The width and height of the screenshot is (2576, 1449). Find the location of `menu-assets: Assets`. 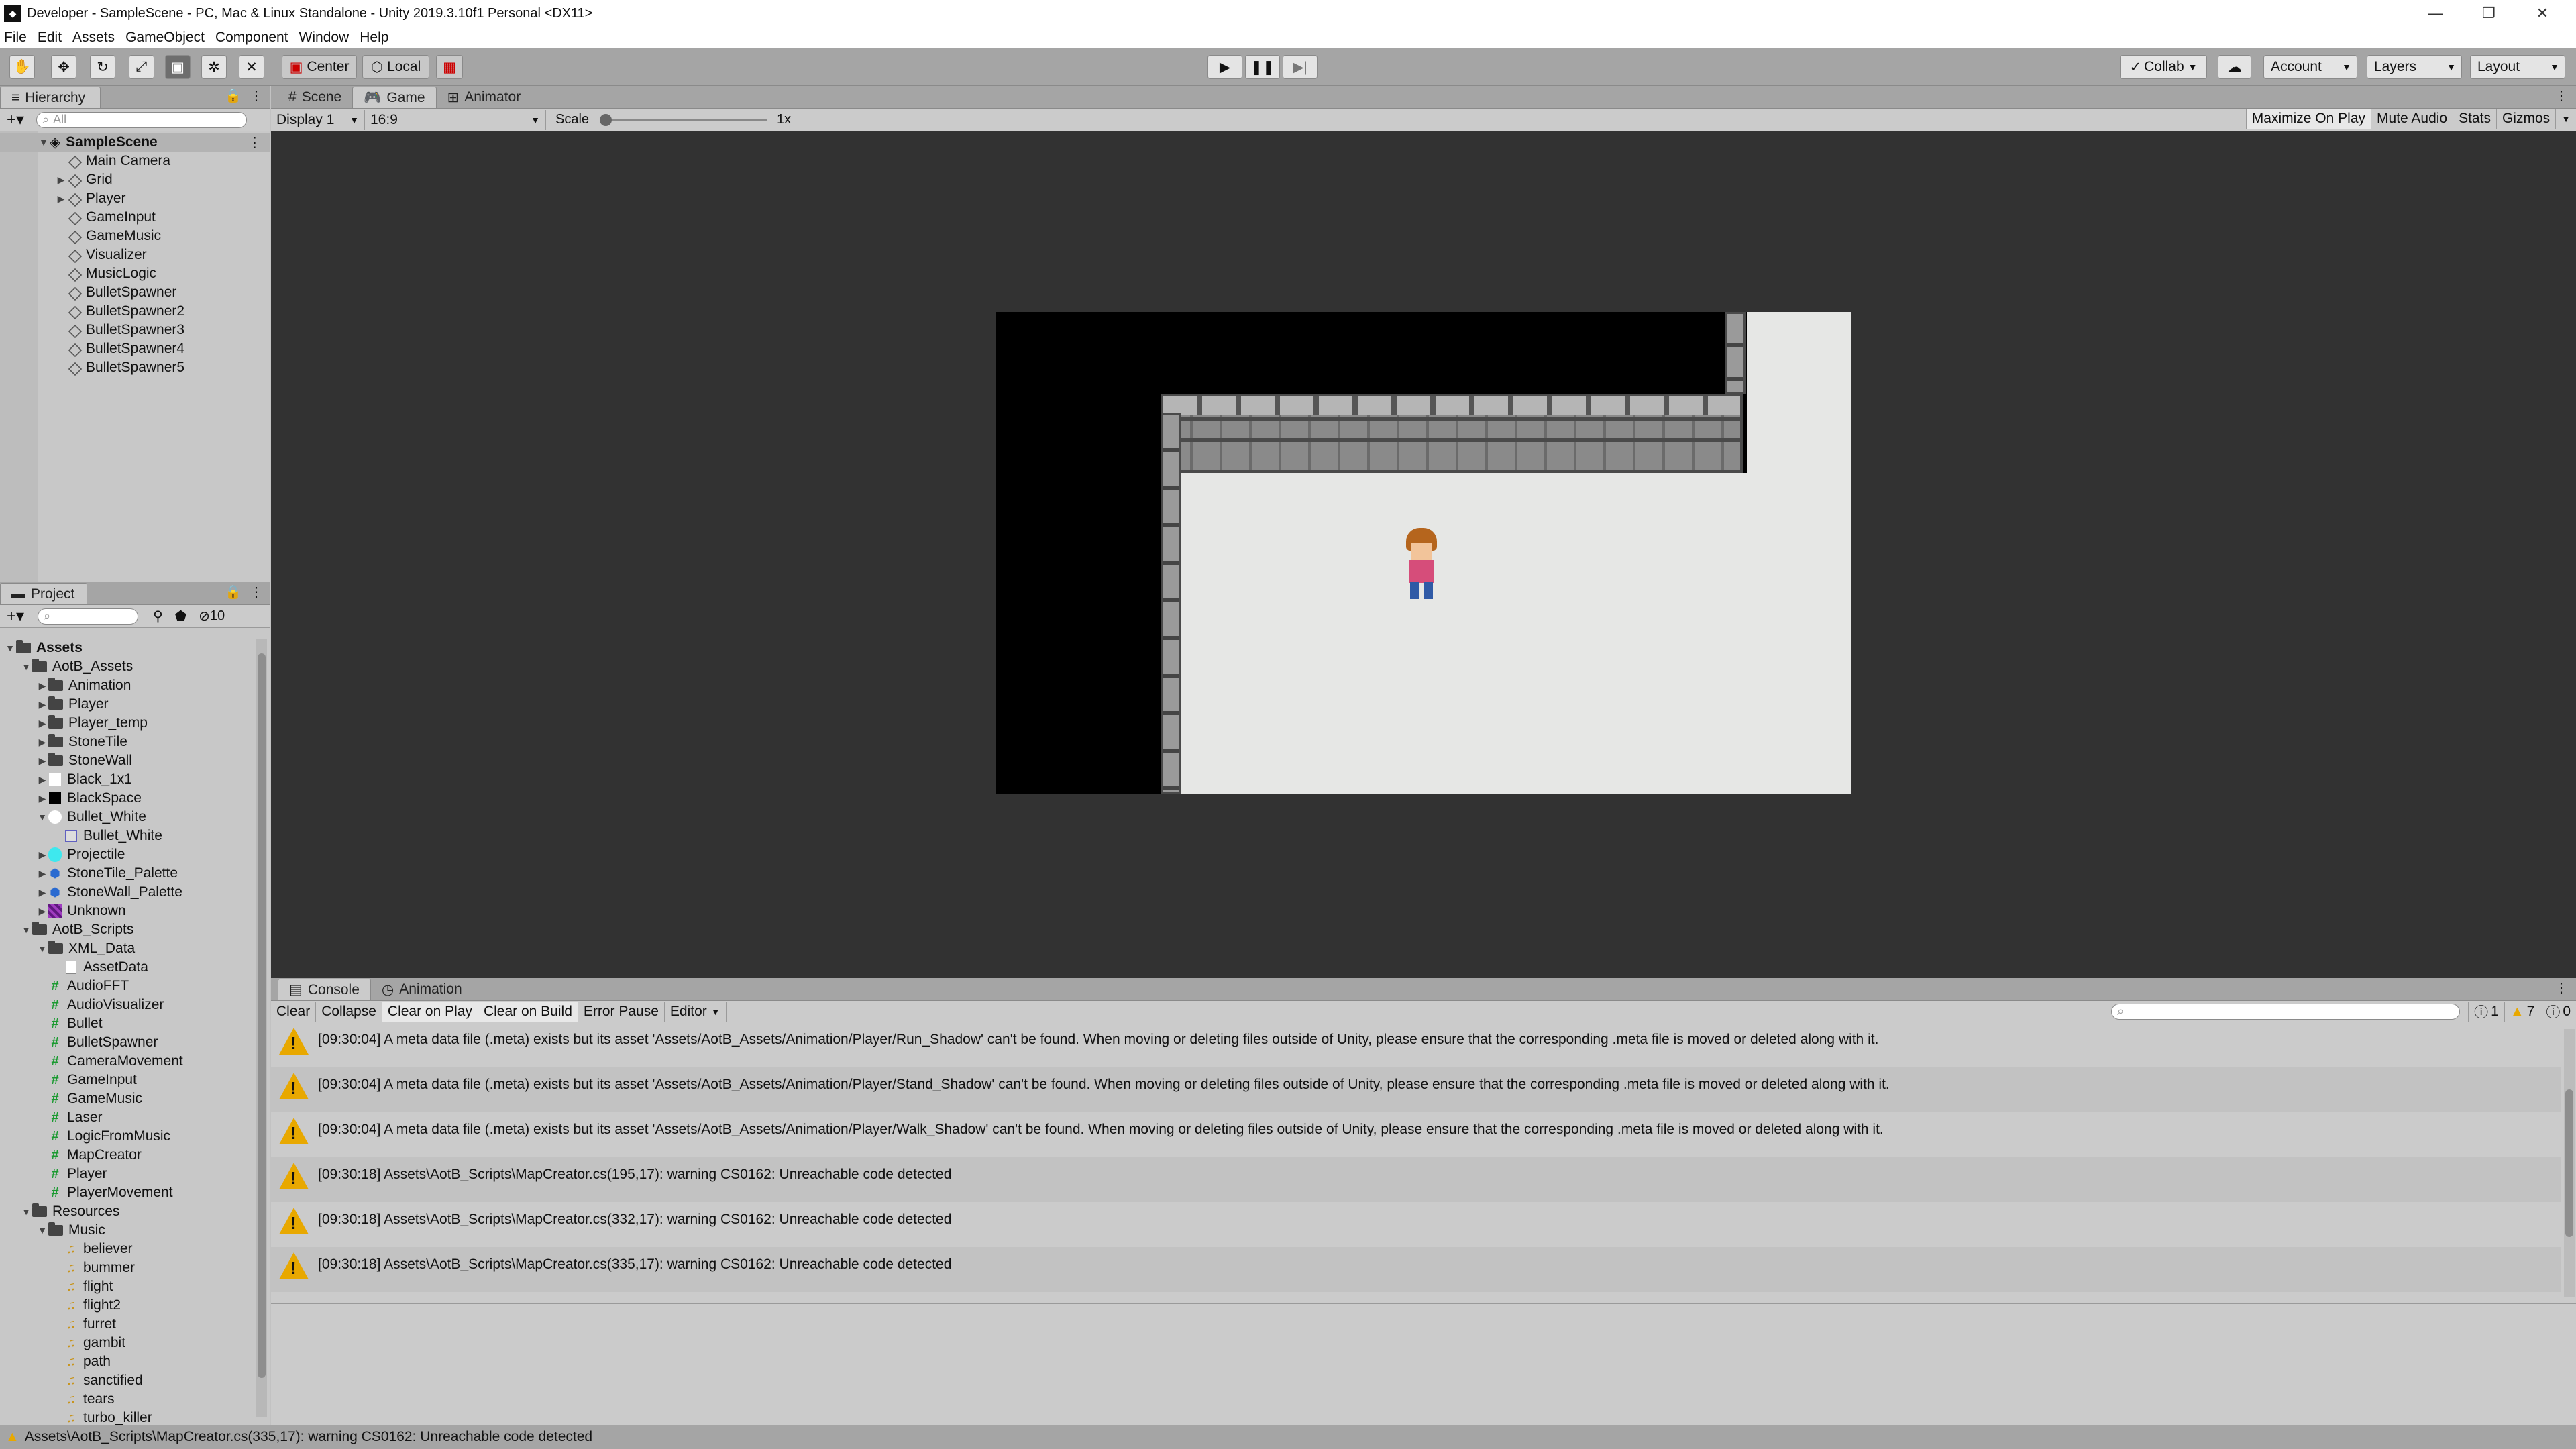

menu-assets: Assets is located at coordinates (93, 38).